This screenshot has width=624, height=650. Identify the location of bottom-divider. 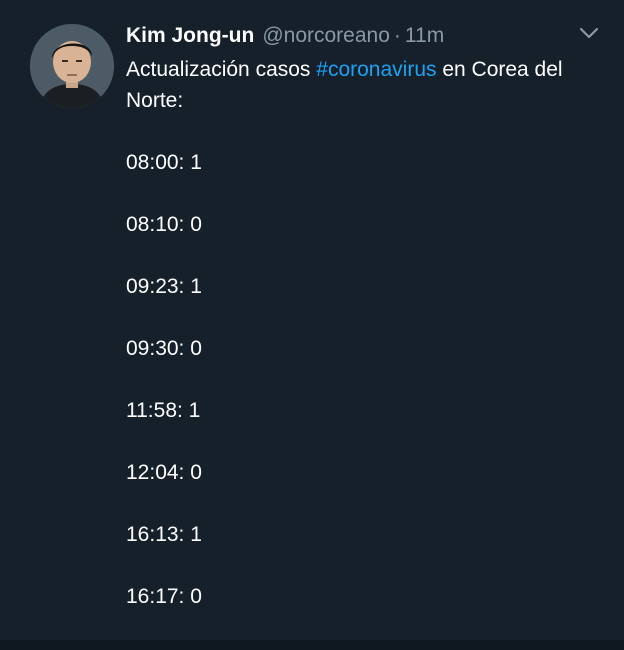
(312, 645).